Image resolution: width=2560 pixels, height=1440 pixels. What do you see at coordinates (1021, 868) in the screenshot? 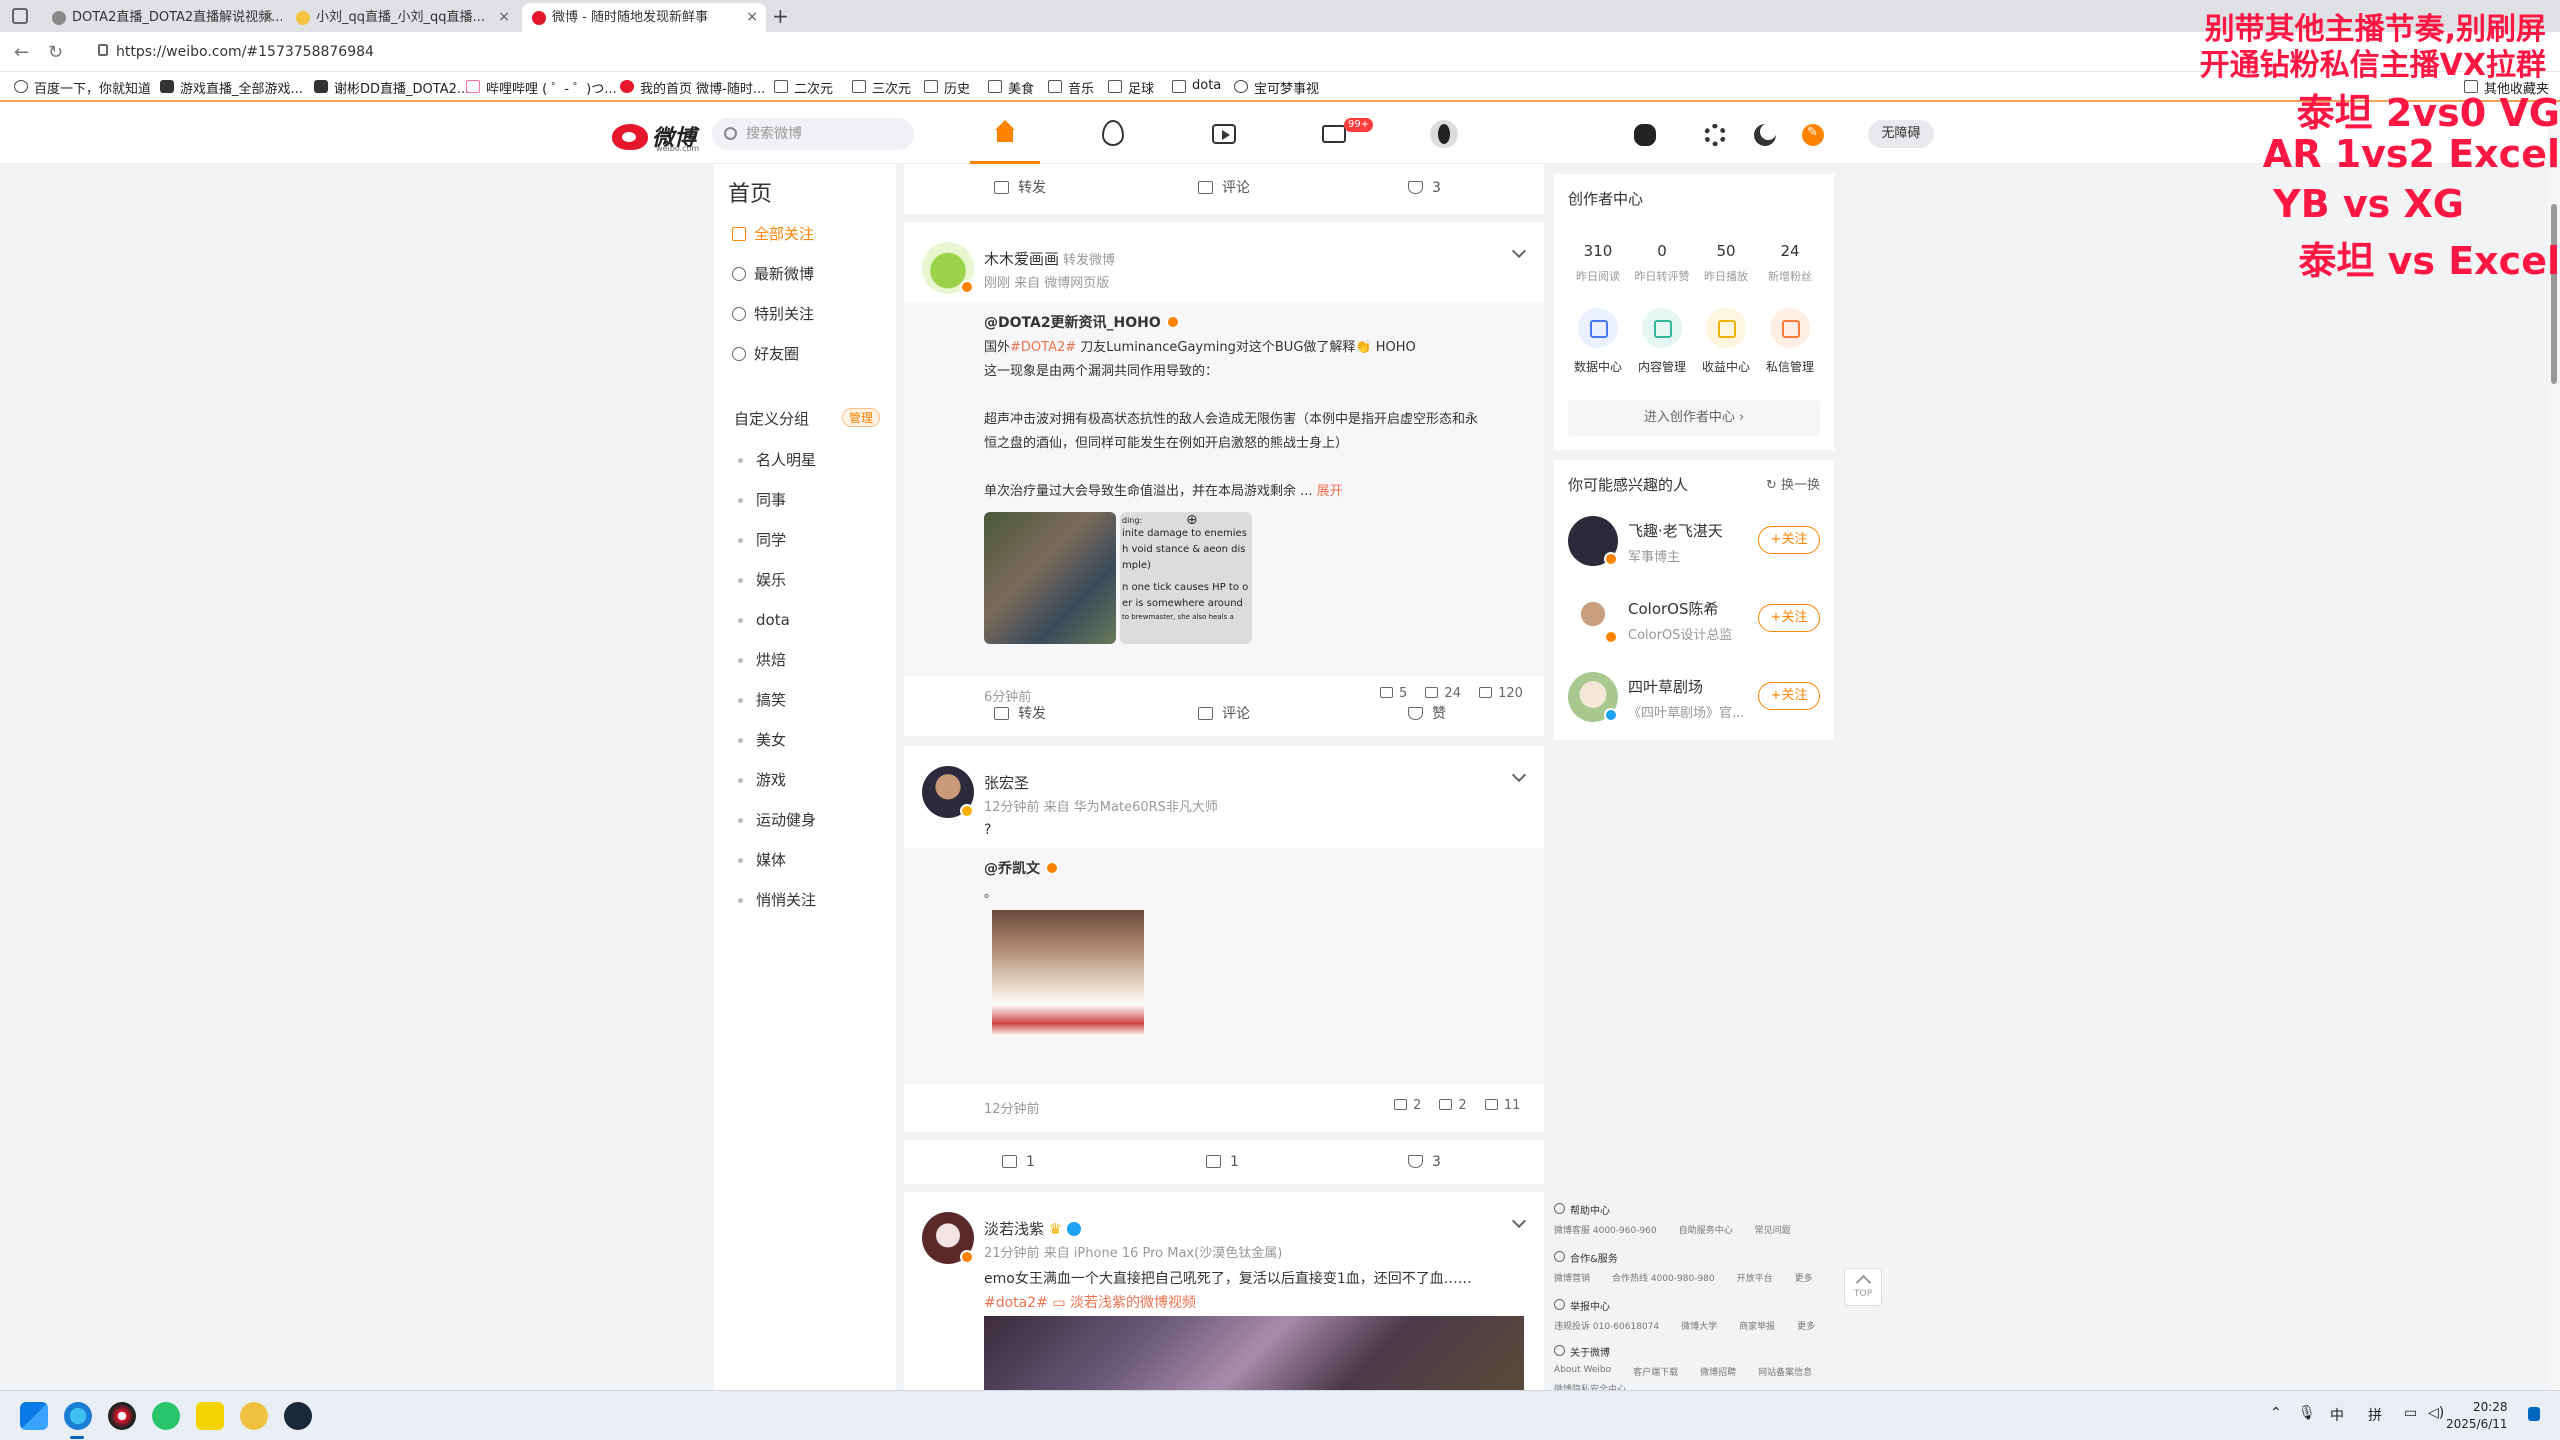
I see `repost-author: @乔凯文` at bounding box center [1021, 868].